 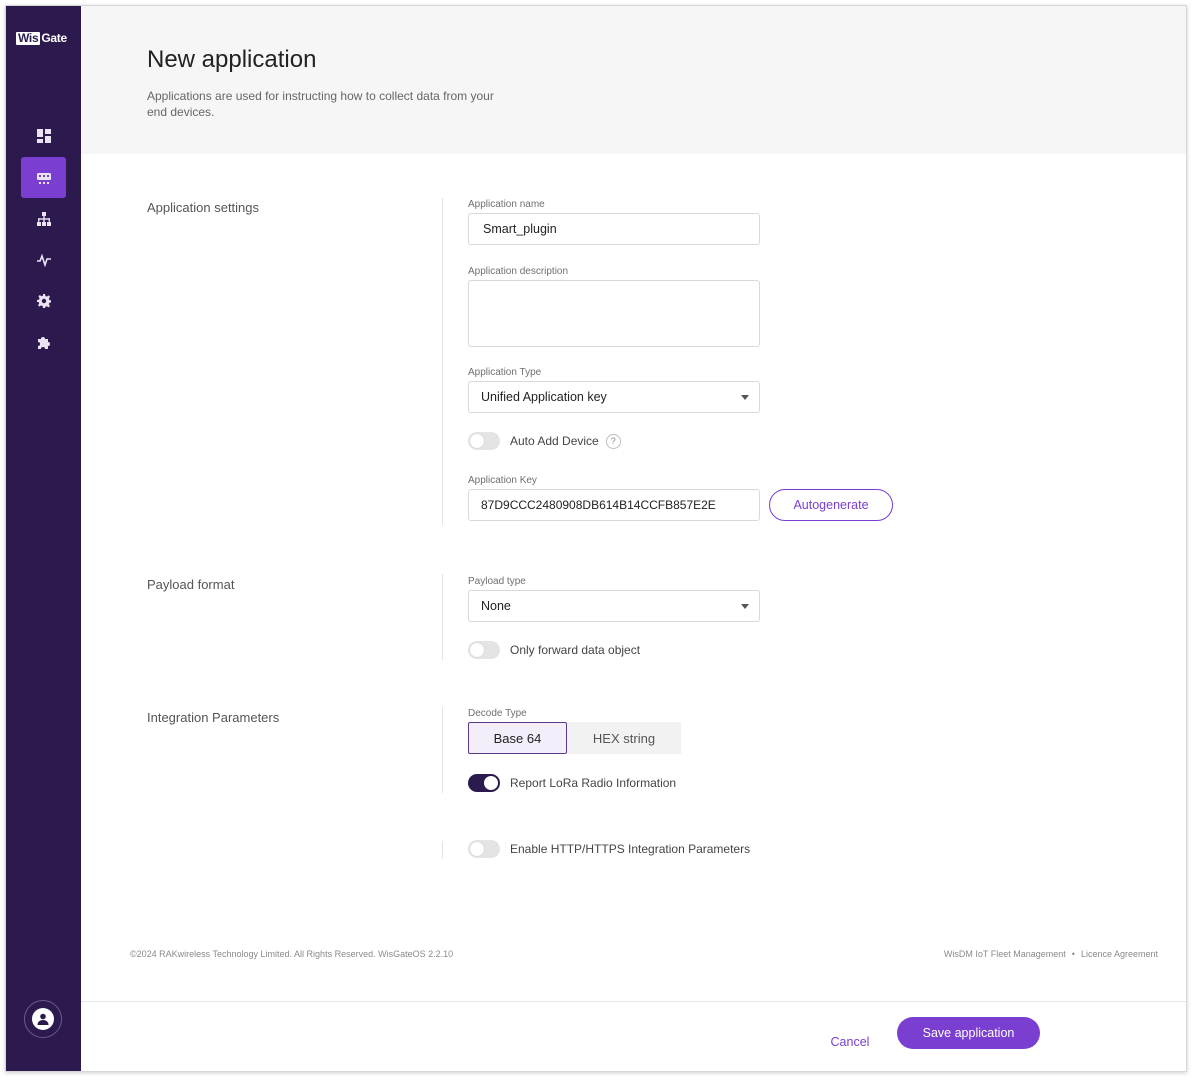 What do you see at coordinates (624, 738) in the screenshot?
I see `decode-option-hex: HEX string` at bounding box center [624, 738].